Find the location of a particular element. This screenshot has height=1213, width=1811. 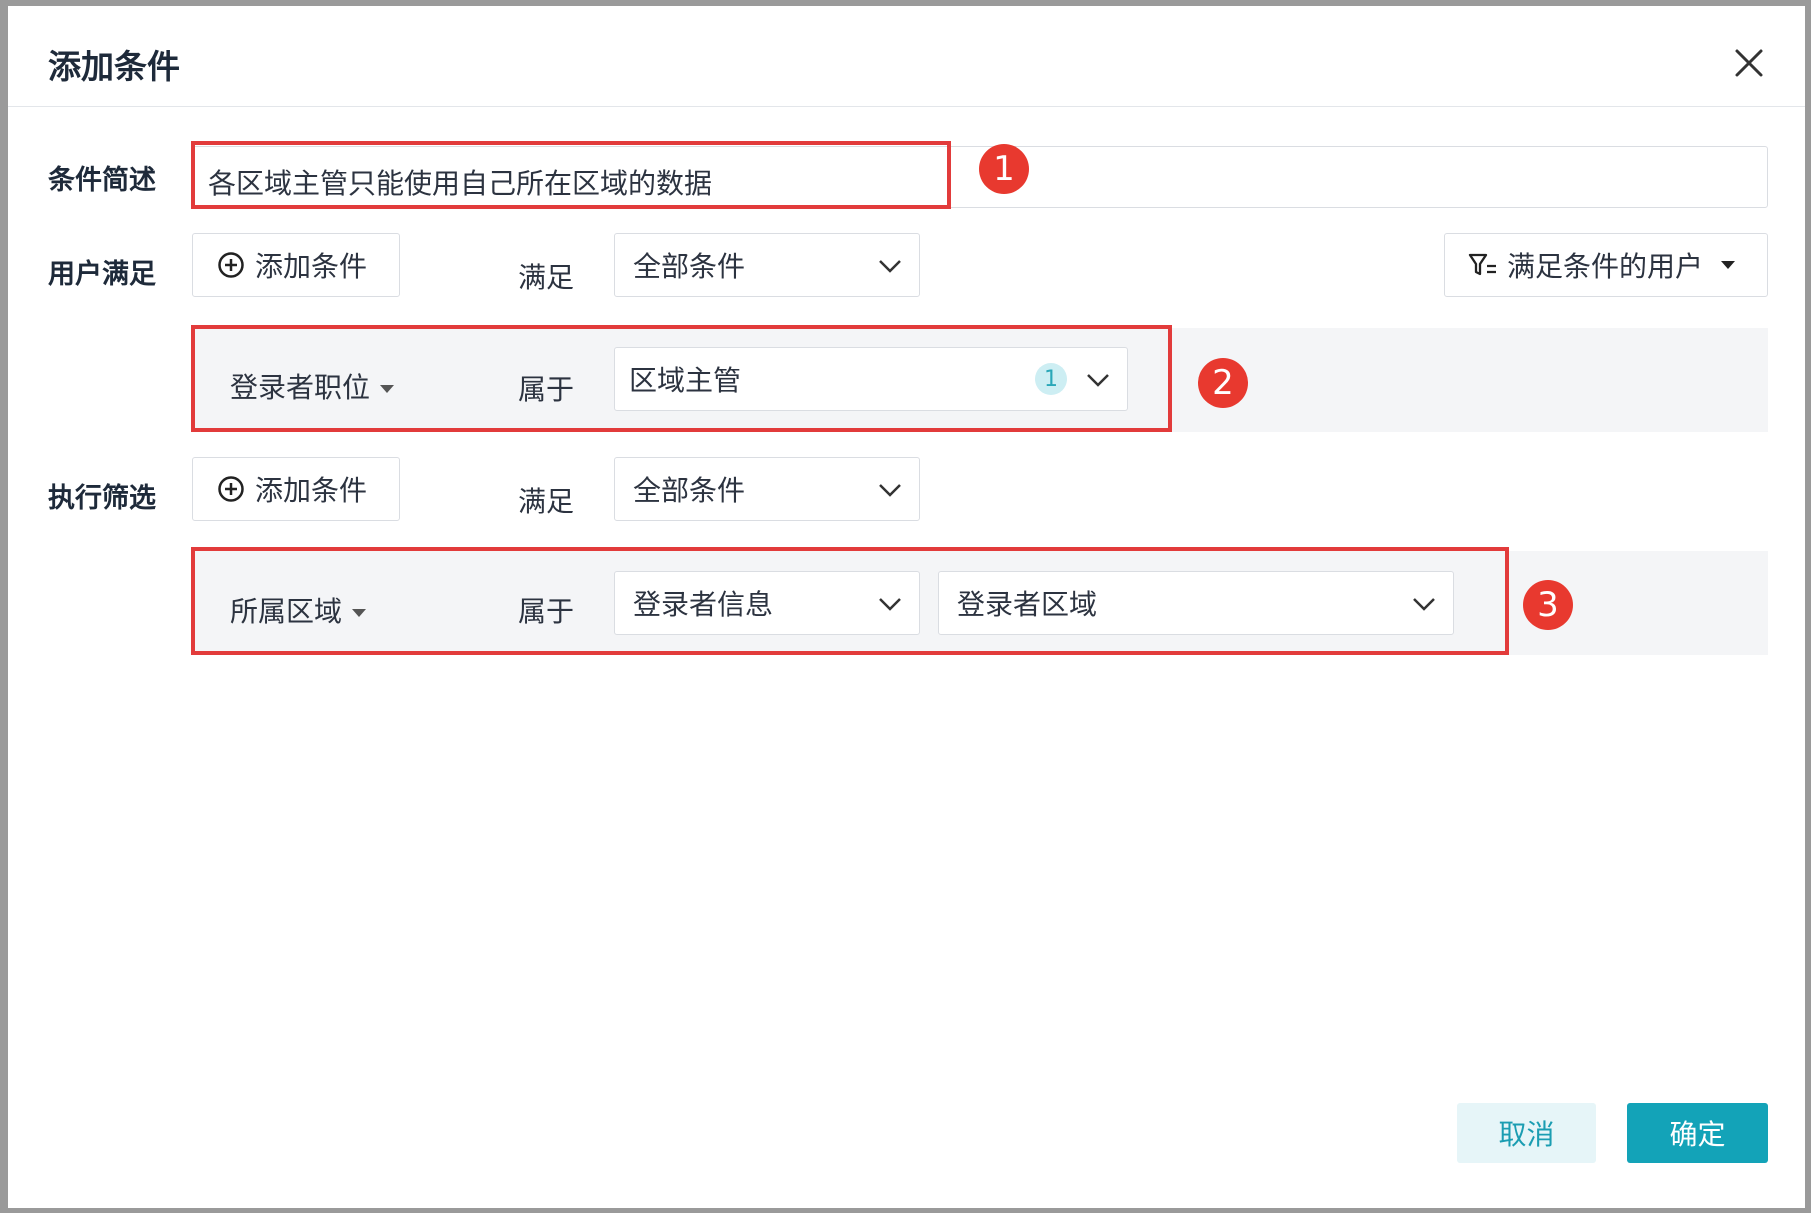

filter-satisfy-select: 全部条件 is located at coordinates (767, 489).